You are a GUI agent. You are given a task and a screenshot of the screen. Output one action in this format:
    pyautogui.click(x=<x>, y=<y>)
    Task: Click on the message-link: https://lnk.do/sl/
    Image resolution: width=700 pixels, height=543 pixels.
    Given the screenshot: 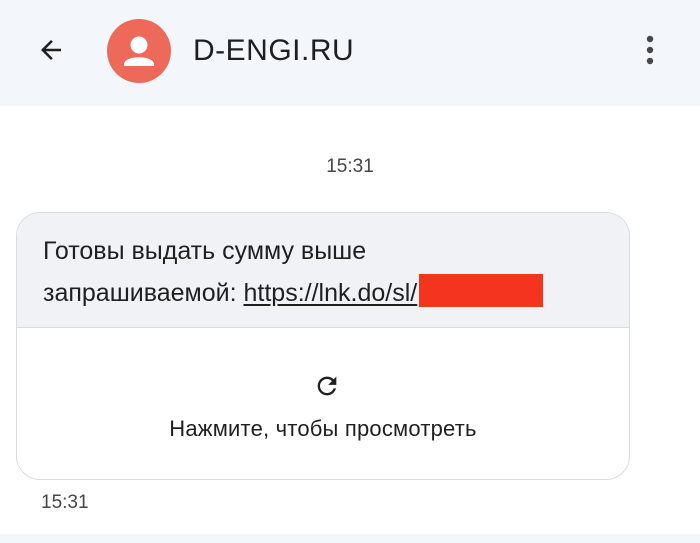 What is the action you would take?
    pyautogui.click(x=331, y=293)
    